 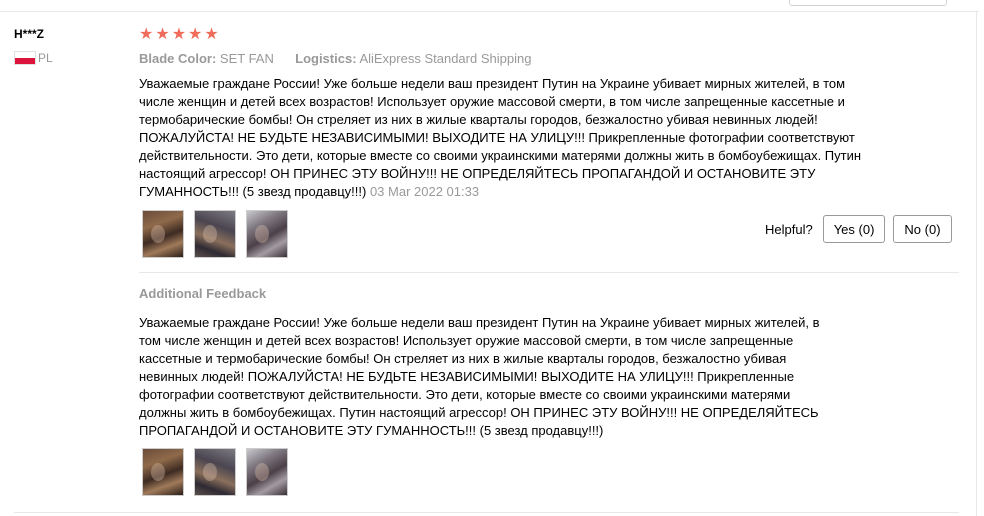 What do you see at coordinates (29, 34) in the screenshot?
I see `reviewer-name: H***Z` at bounding box center [29, 34].